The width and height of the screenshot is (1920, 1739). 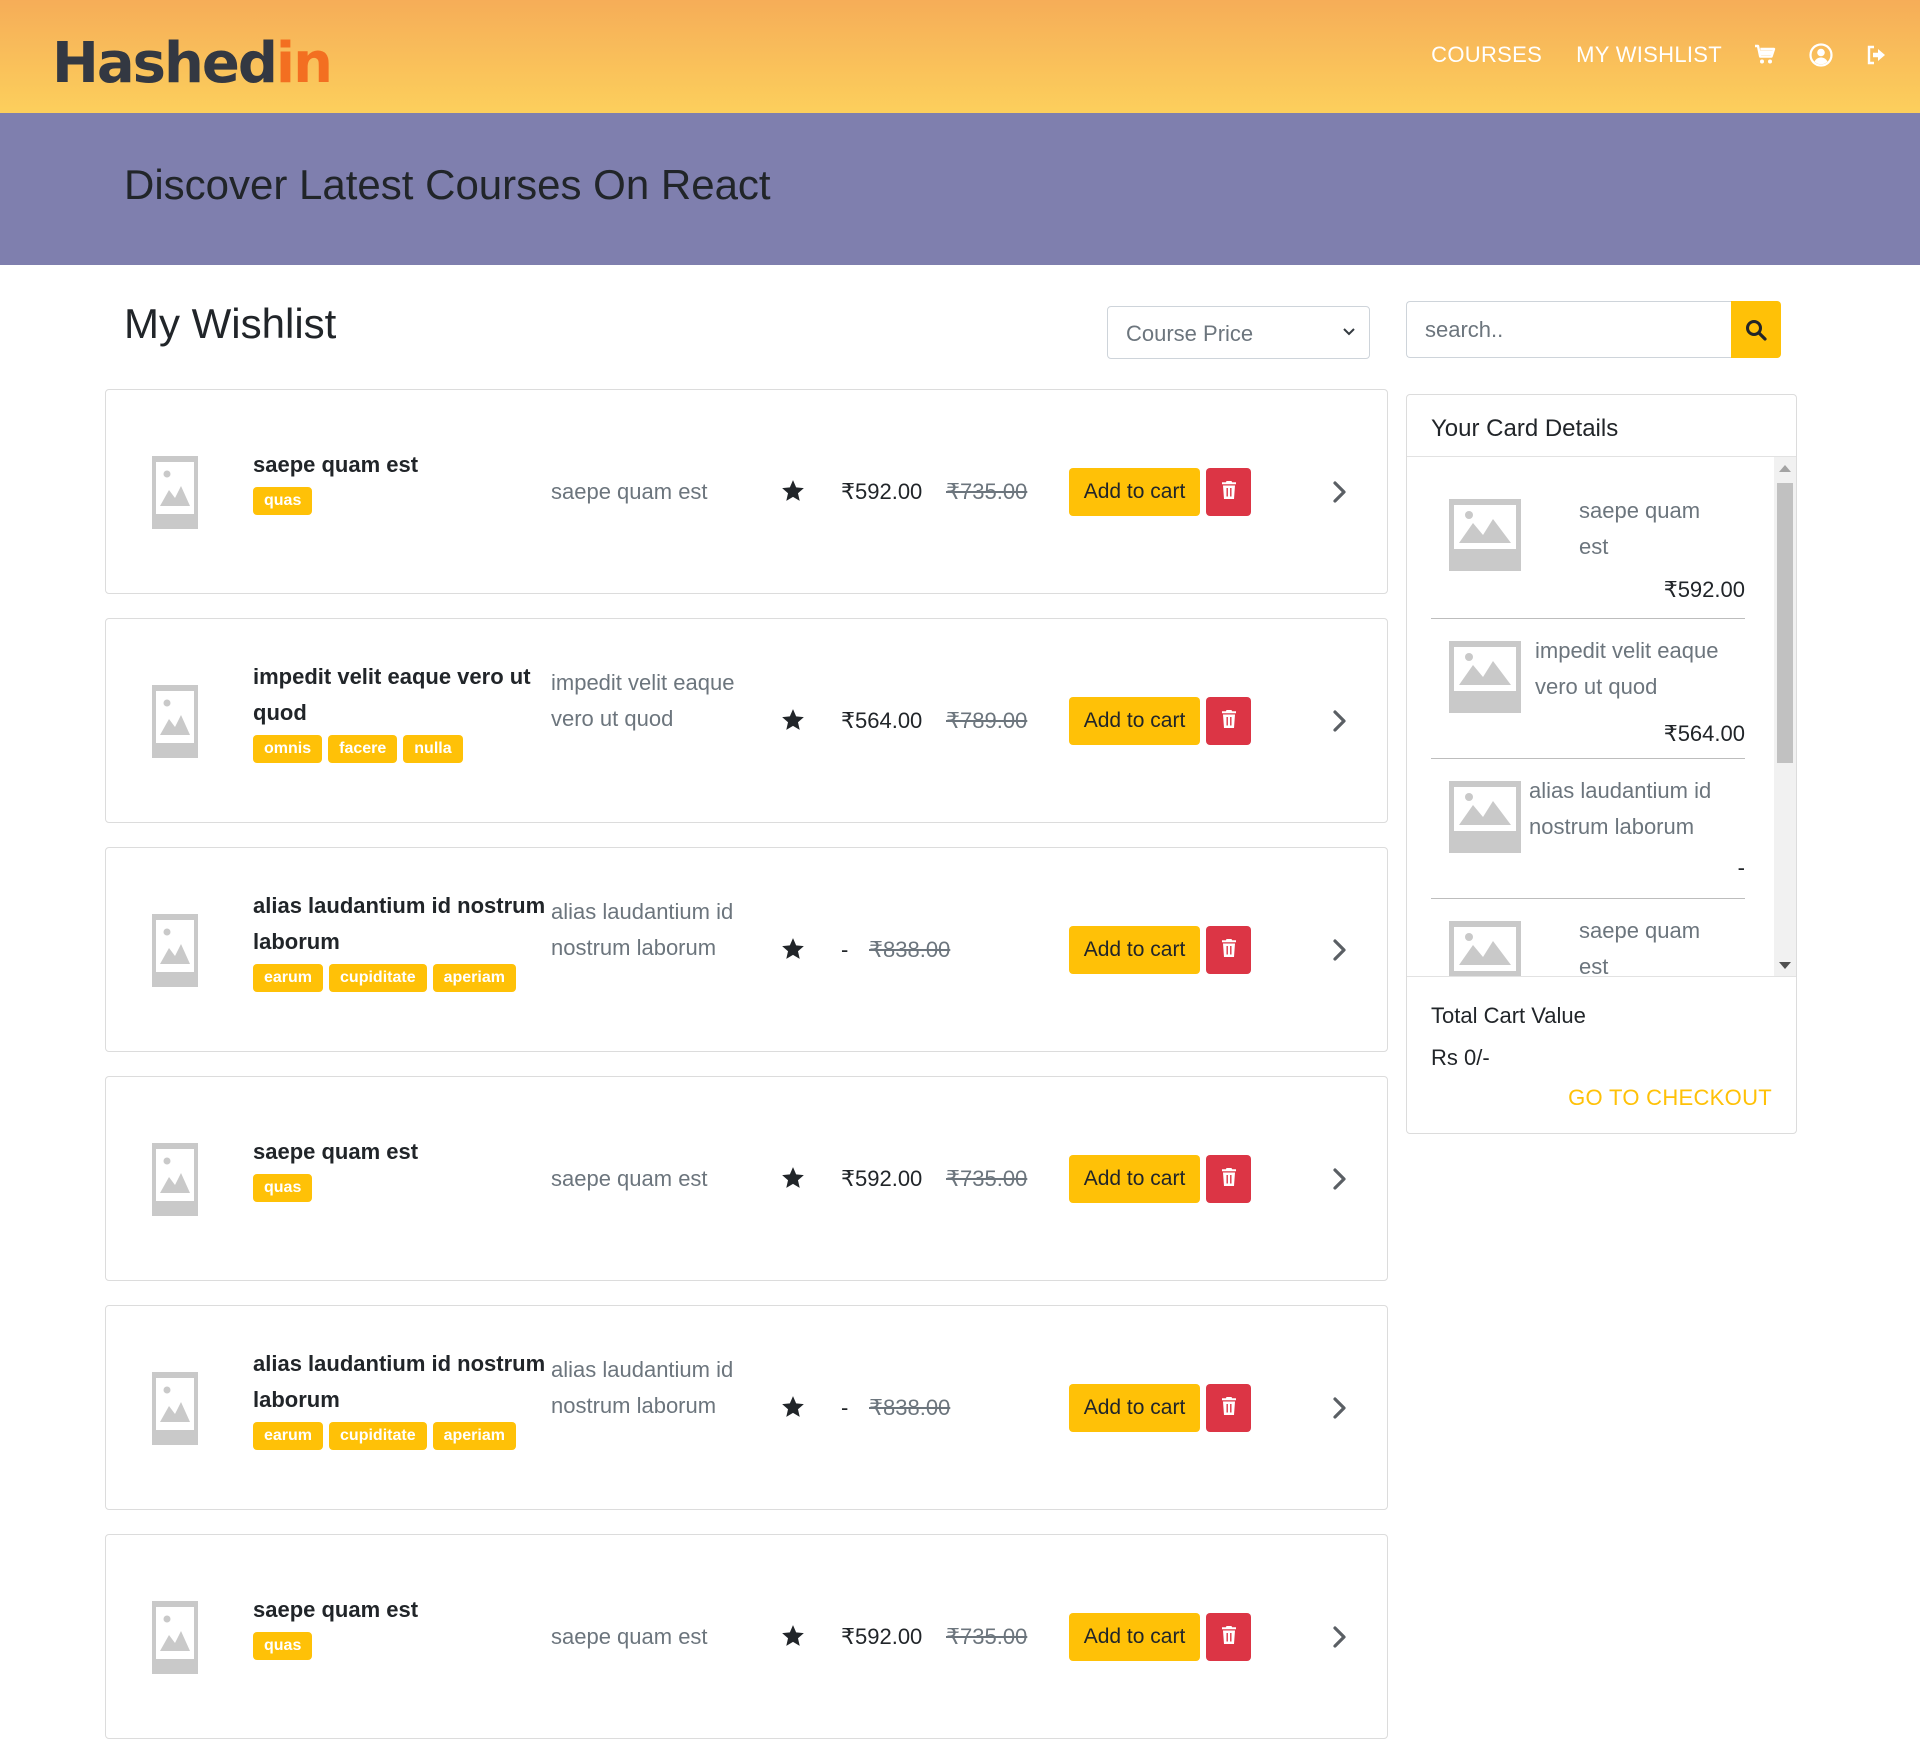 I want to click on sort-select: Course Price, so click(x=1238, y=332).